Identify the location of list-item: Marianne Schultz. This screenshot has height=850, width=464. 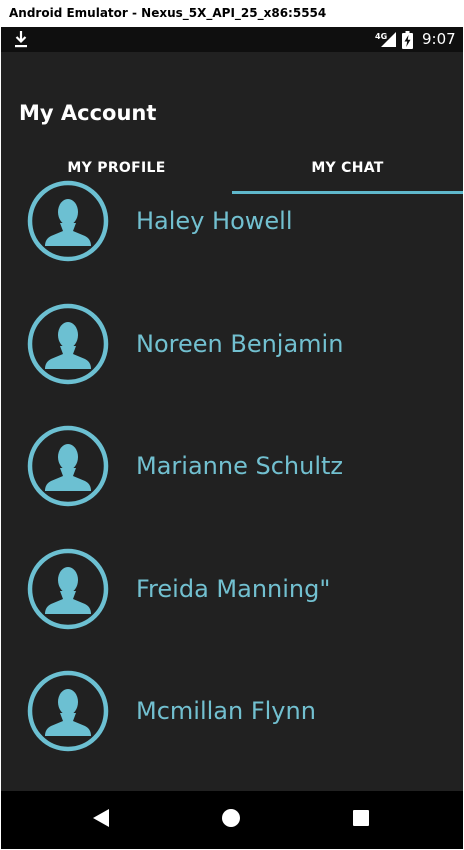
(232, 476).